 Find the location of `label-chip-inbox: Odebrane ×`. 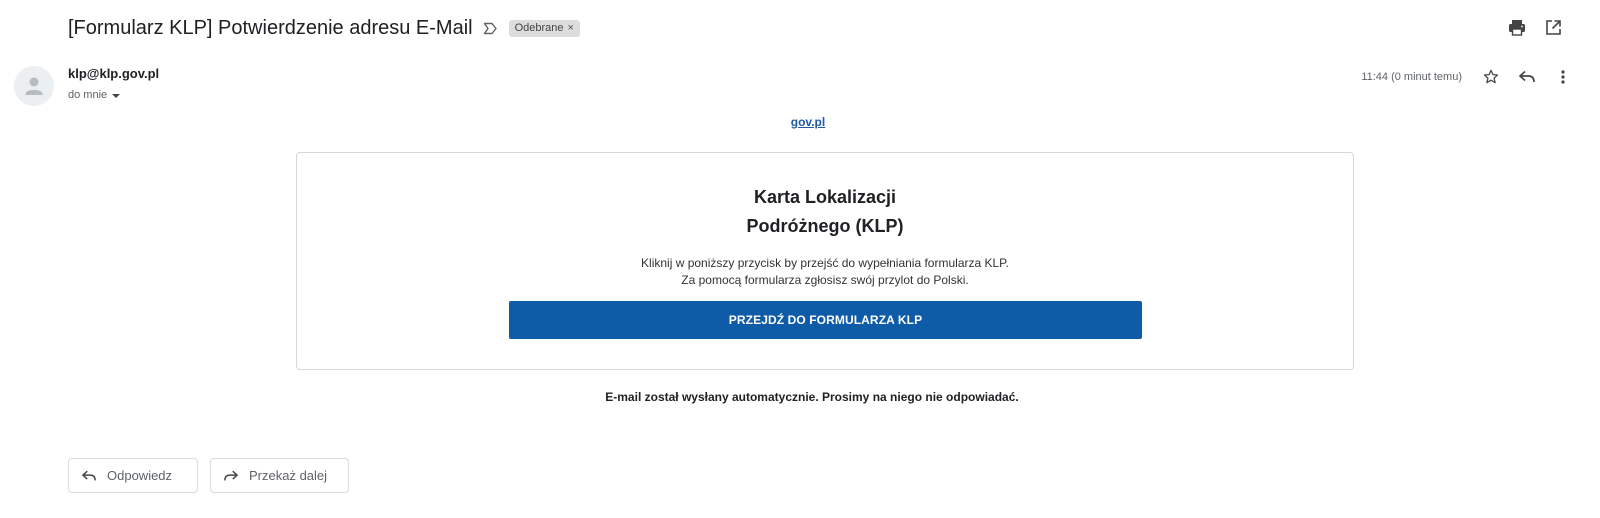

label-chip-inbox: Odebrane × is located at coordinates (544, 28).